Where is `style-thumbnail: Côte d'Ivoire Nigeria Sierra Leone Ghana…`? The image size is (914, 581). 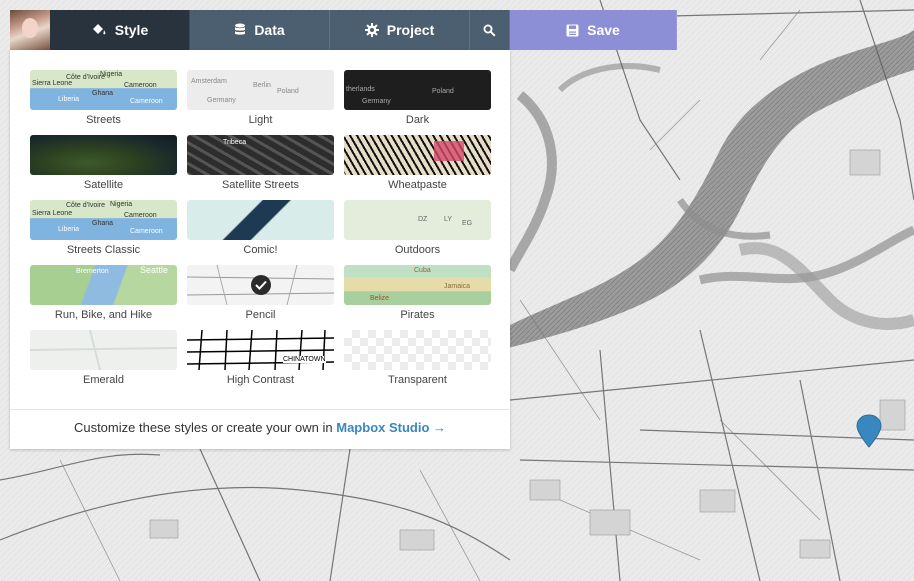
style-thumbnail: Côte d'Ivoire Nigeria Sierra Leone Ghana… is located at coordinates (103, 220).